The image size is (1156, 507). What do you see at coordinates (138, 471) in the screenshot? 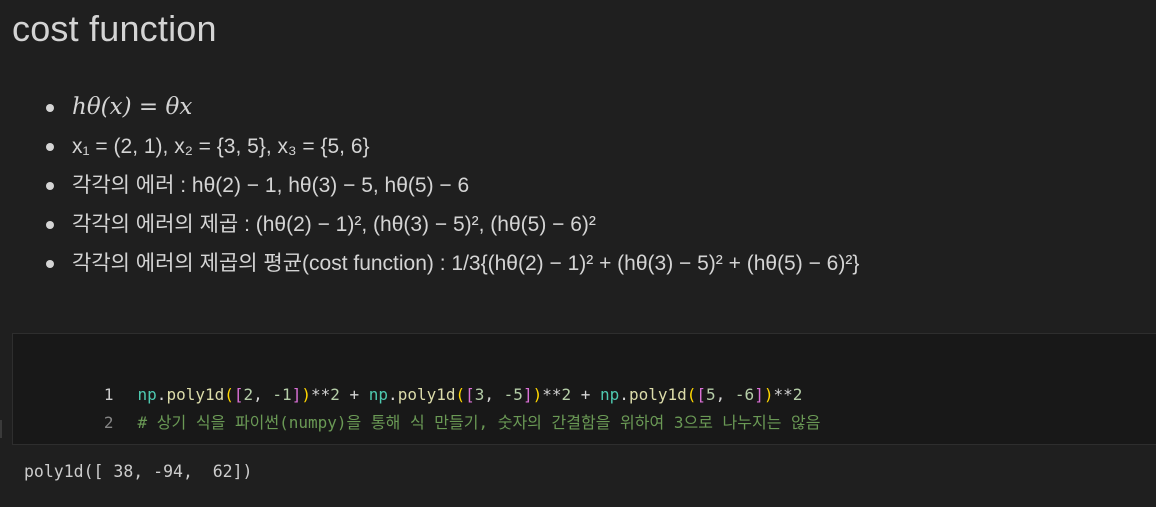
I see `cell-output: poly1d([ 38, -94, 62])` at bounding box center [138, 471].